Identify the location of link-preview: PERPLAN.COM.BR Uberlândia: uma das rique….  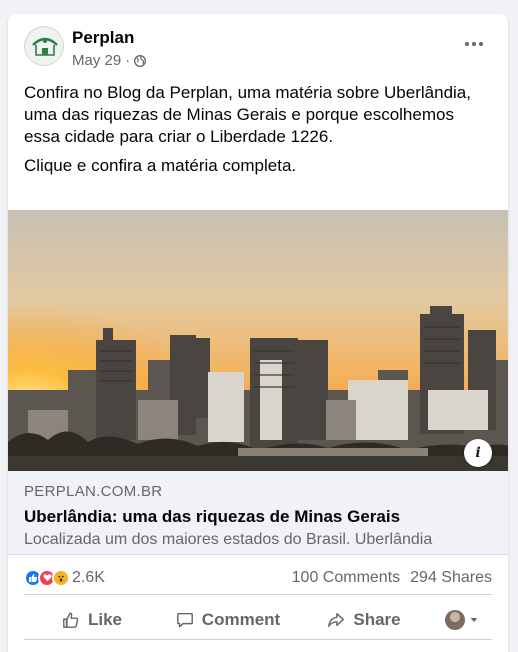
(258, 513).